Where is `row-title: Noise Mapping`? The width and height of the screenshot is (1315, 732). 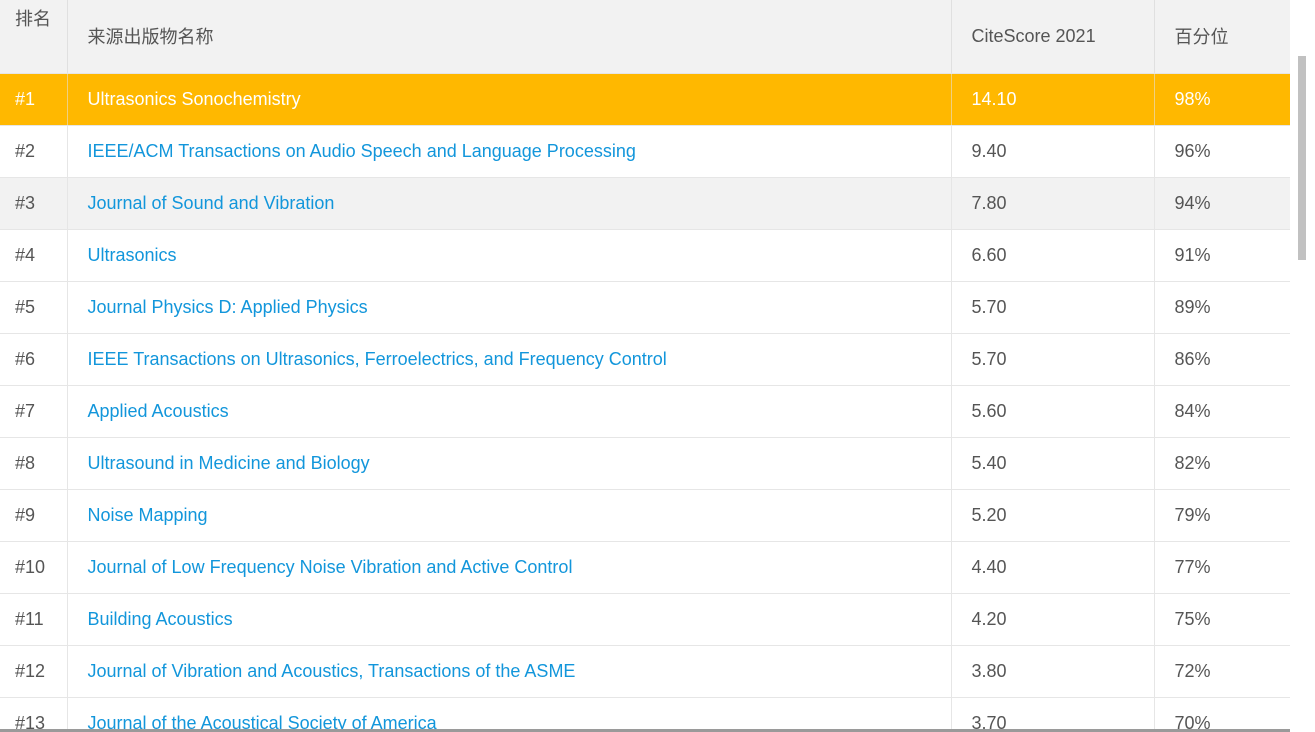 row-title: Noise Mapping is located at coordinates (509, 515).